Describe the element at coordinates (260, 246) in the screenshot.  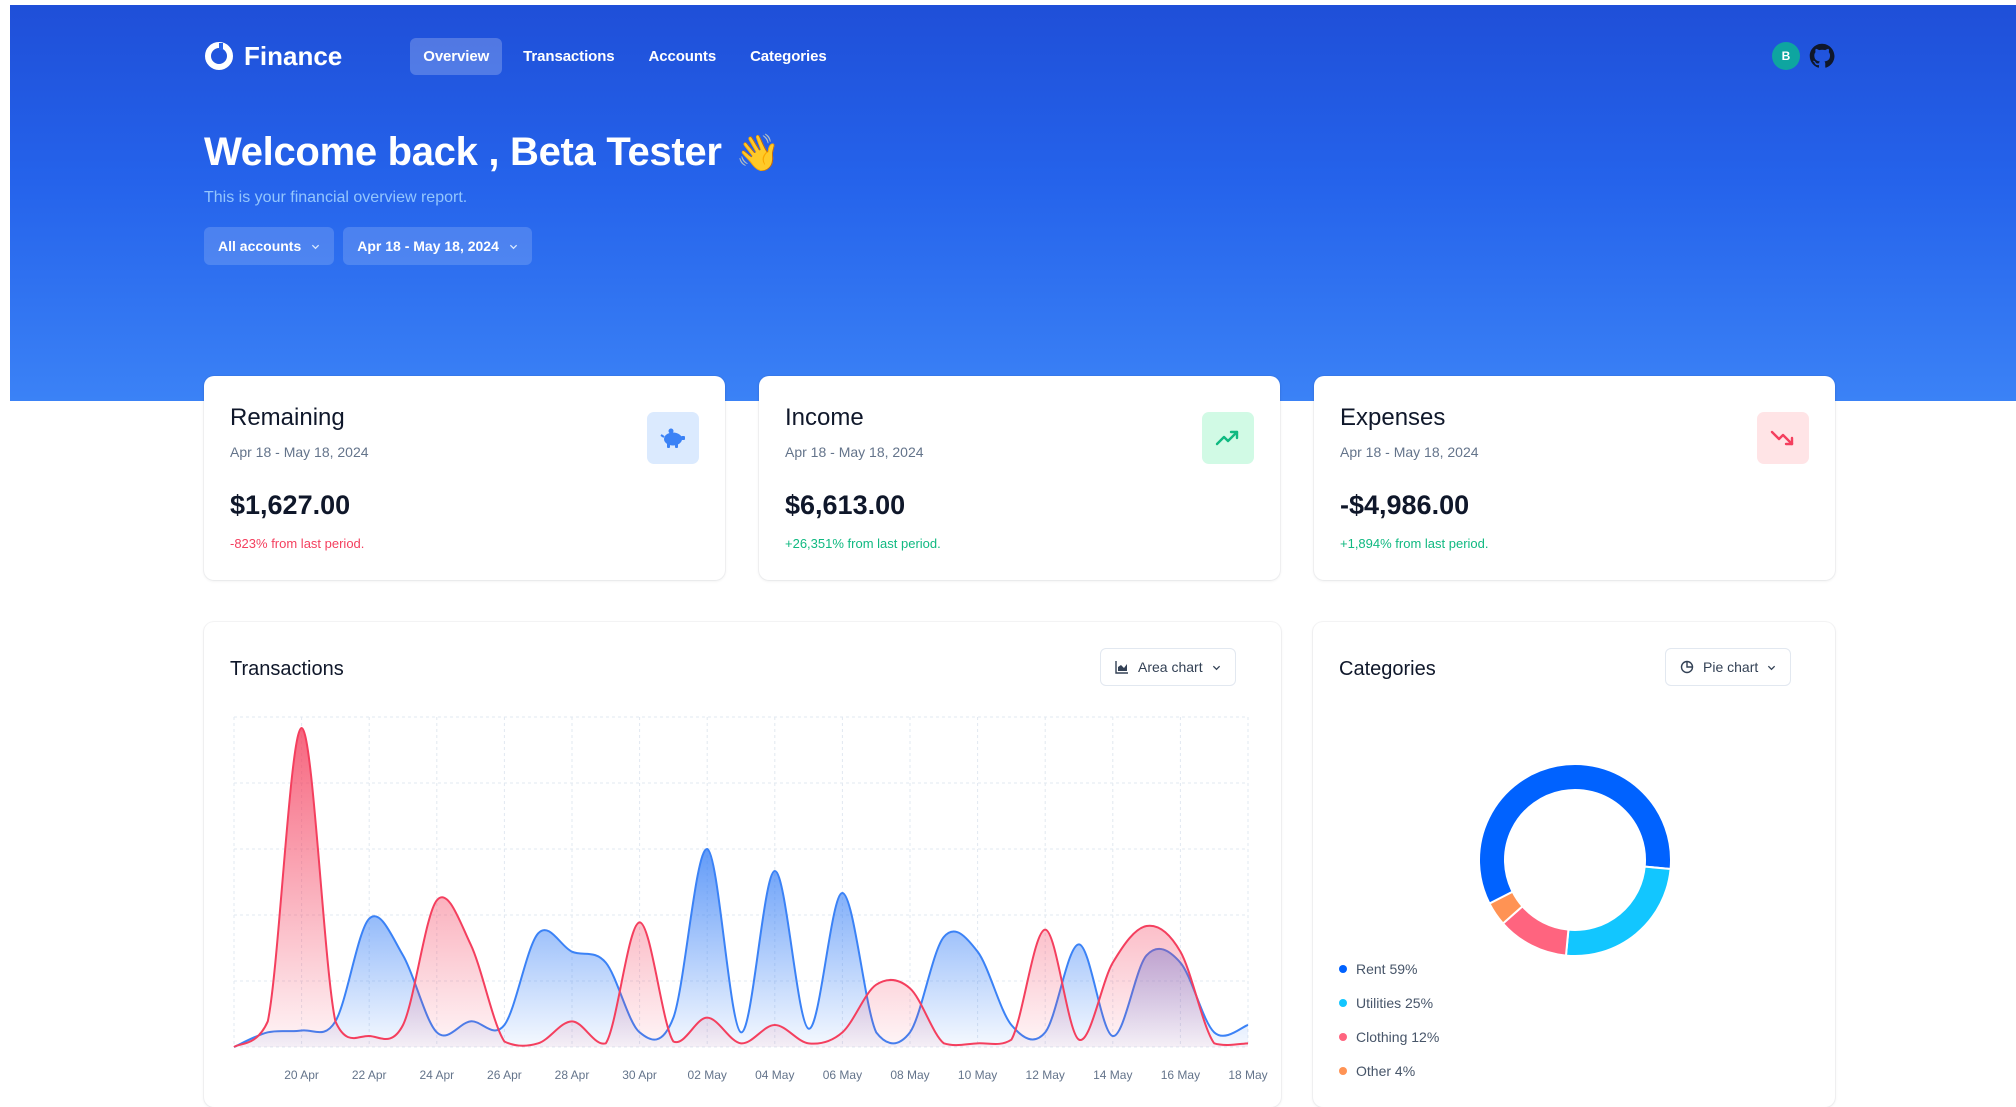
I see `account-filter-label: All accounts` at that location.